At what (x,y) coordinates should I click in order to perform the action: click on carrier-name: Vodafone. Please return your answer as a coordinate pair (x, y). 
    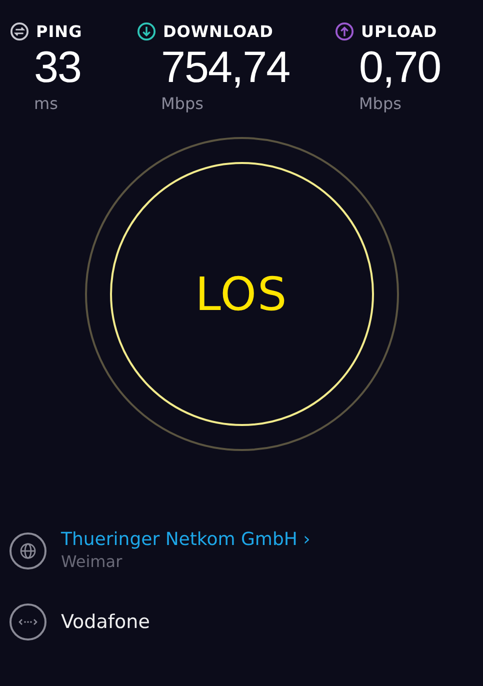
    Looking at the image, I should click on (105, 622).